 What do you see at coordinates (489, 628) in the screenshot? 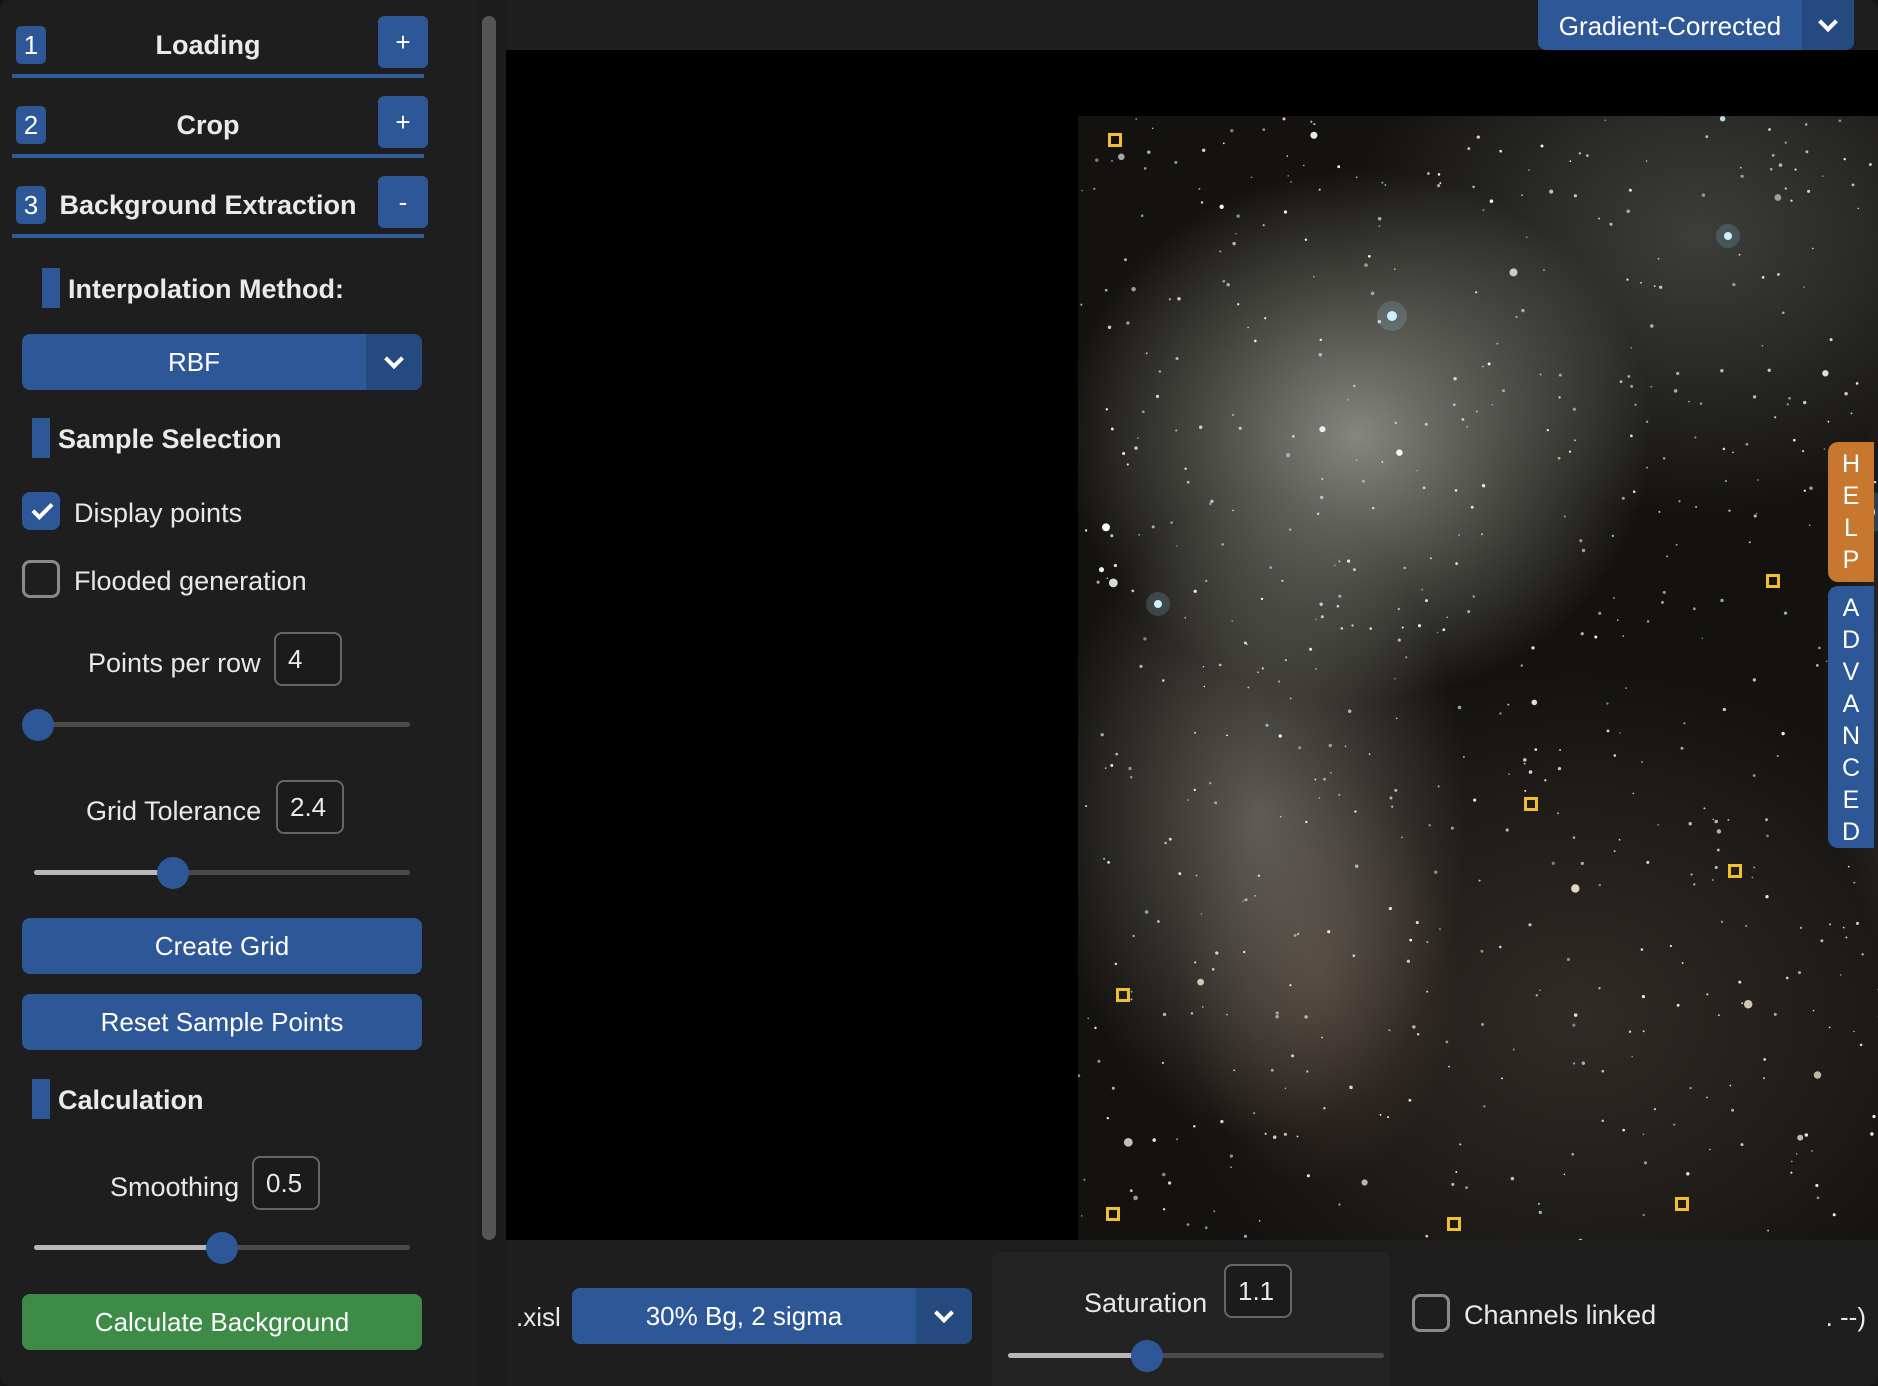
I see `sidebar-scrollbar` at bounding box center [489, 628].